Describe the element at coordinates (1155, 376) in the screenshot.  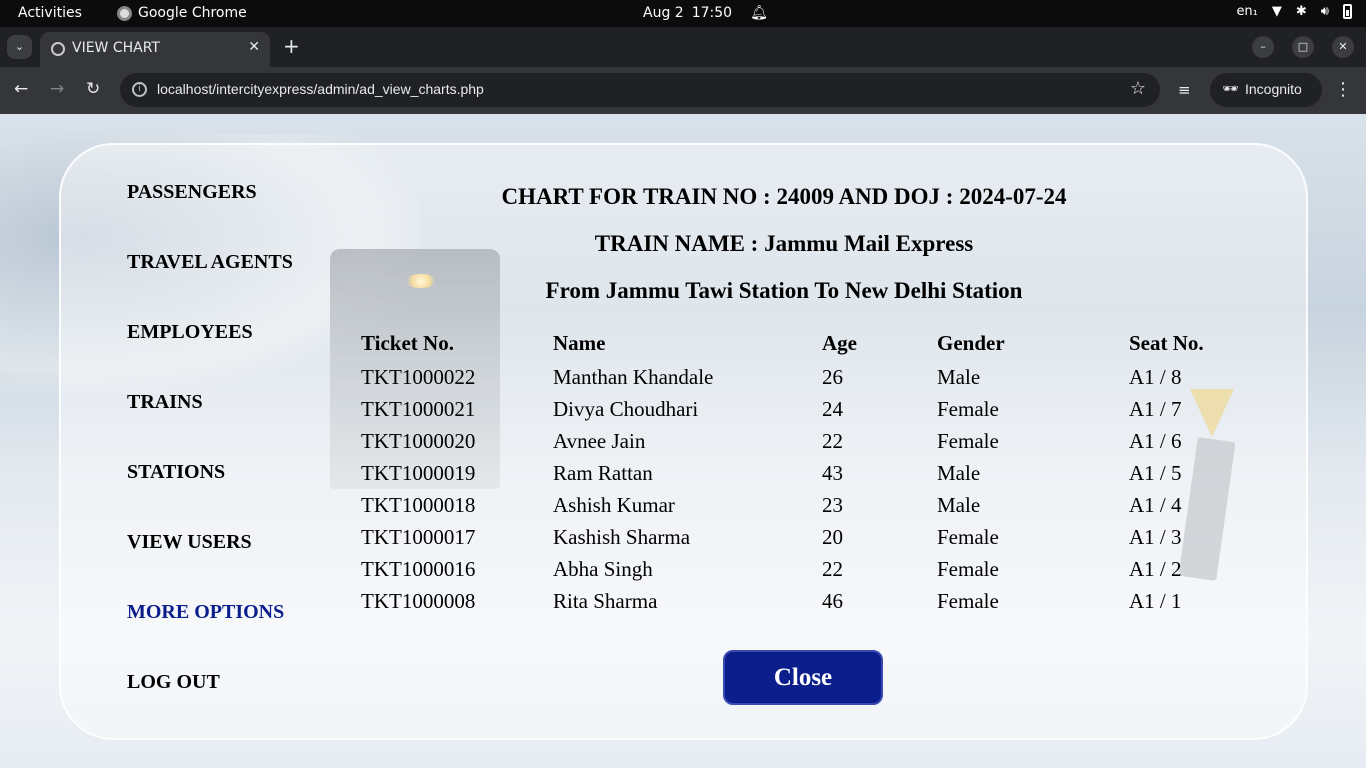
I see `seat-cell: A1 / 8` at that location.